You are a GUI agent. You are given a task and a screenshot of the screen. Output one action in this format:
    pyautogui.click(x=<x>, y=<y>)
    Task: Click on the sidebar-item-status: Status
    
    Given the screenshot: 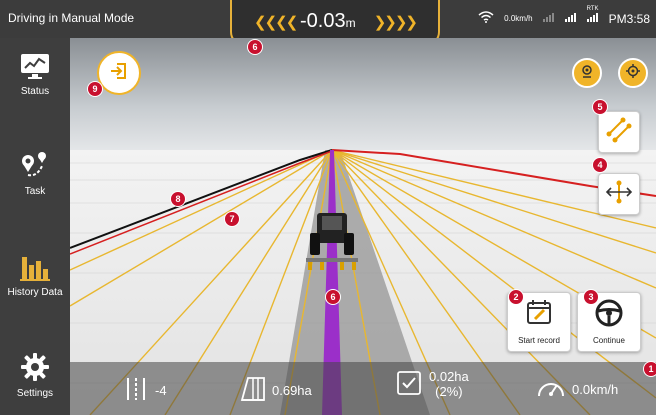 What is the action you would take?
    pyautogui.click(x=35, y=74)
    